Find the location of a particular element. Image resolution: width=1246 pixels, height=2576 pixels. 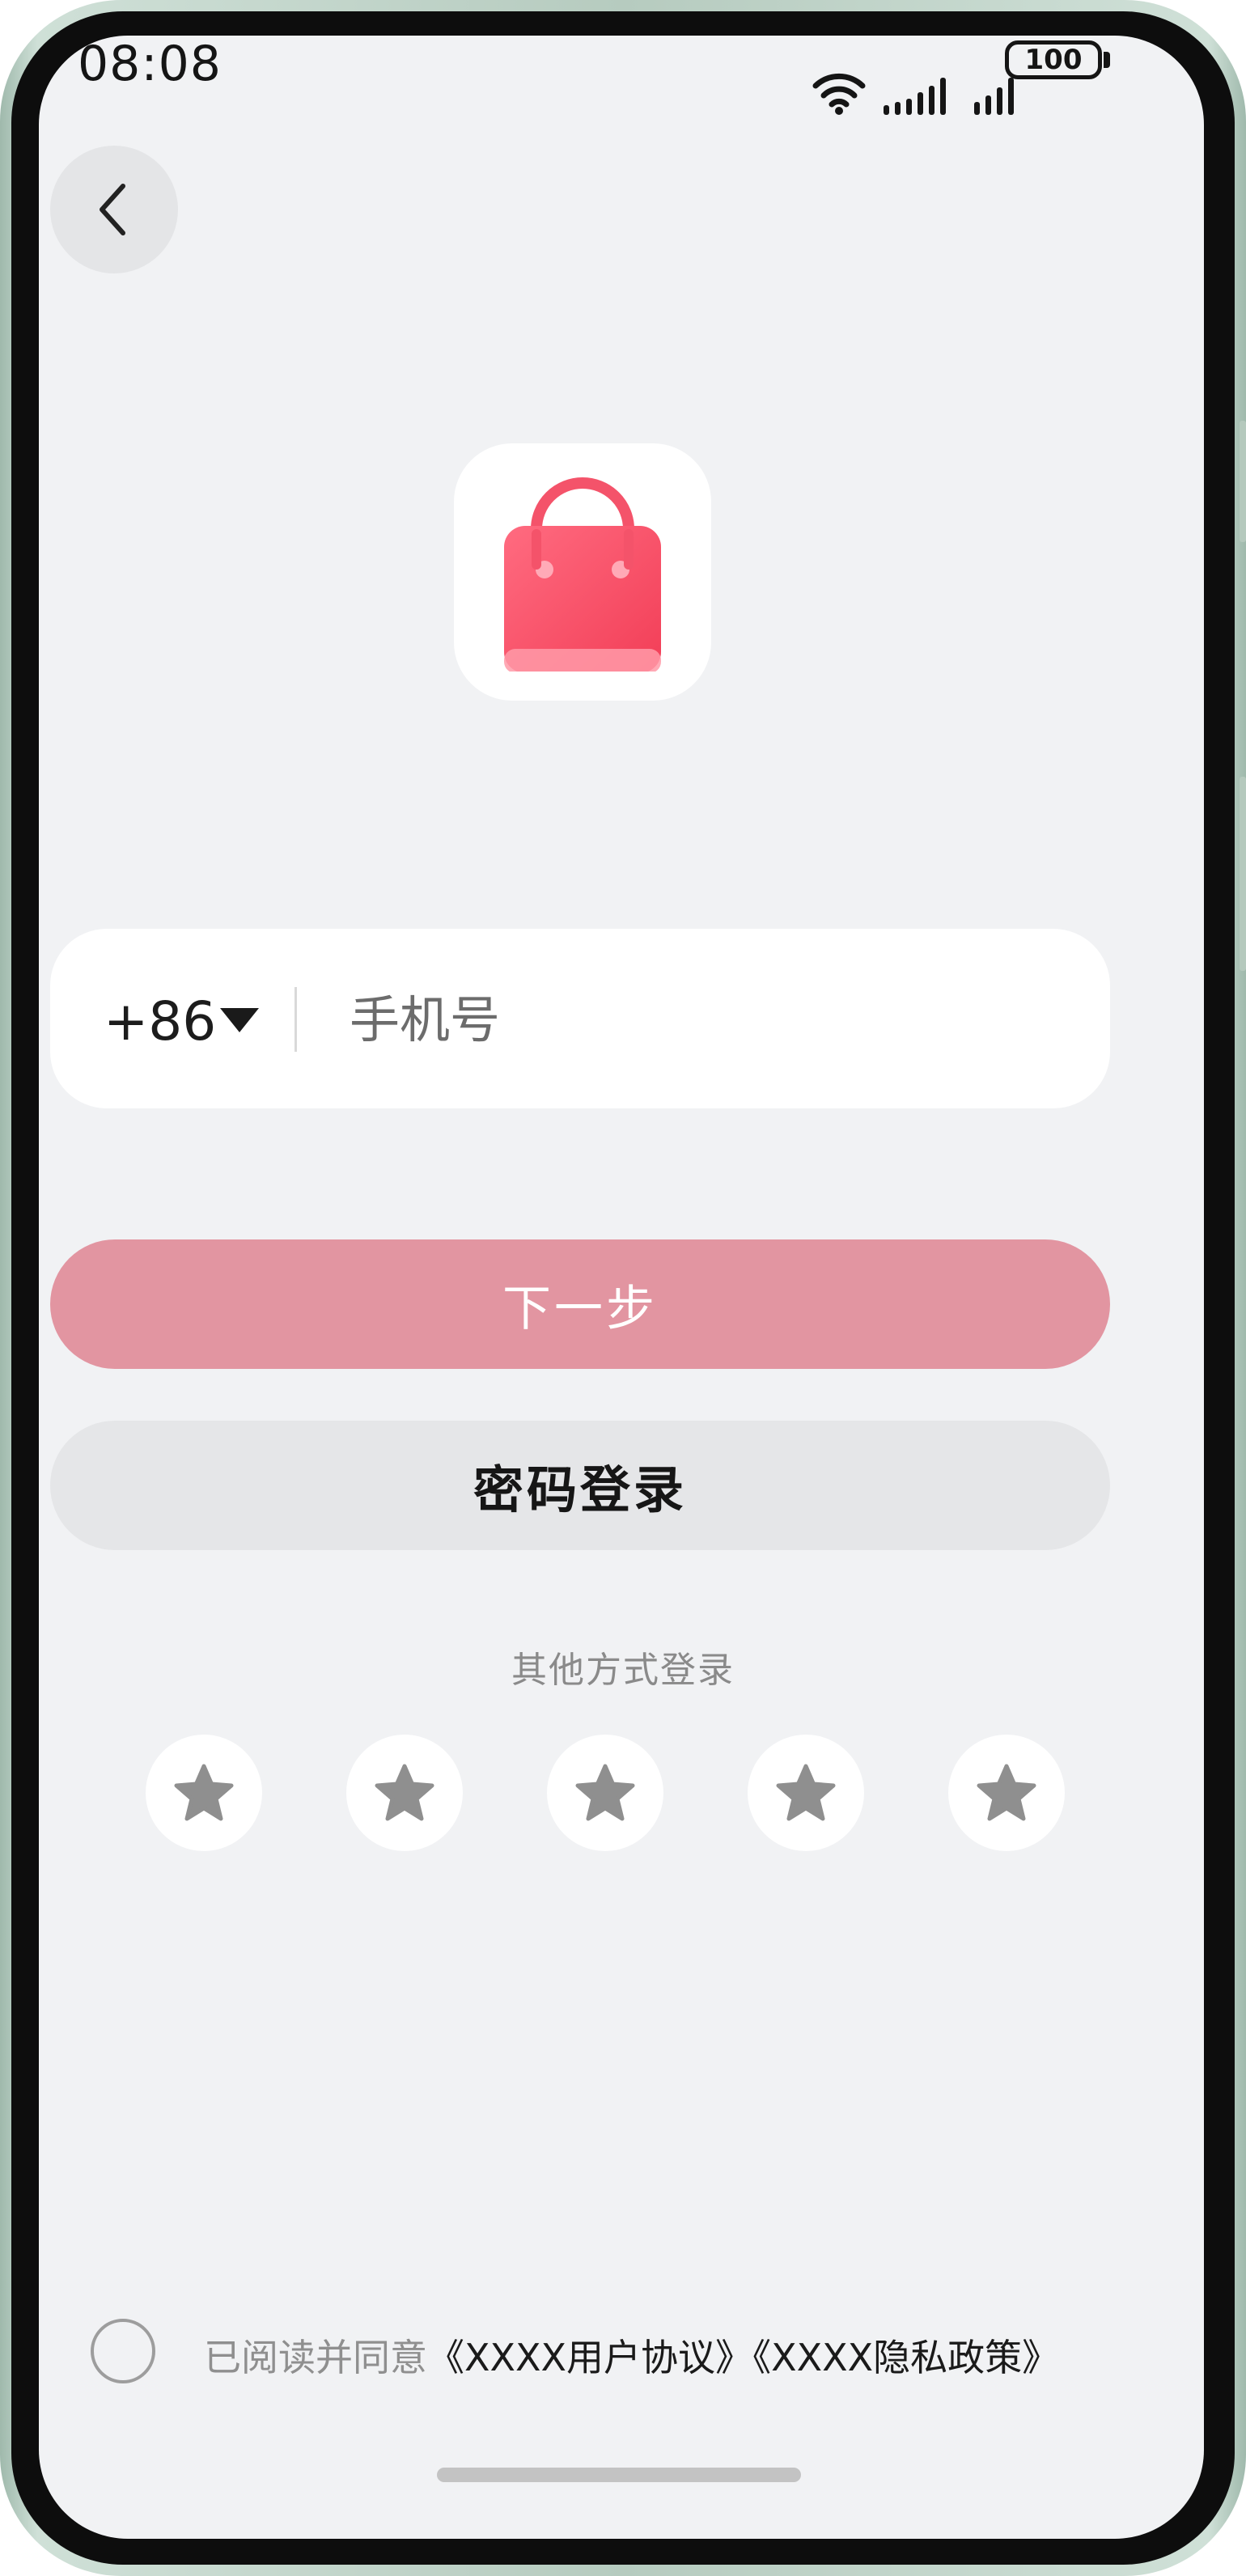

next-step-button: 下一步 is located at coordinates (580, 1304).